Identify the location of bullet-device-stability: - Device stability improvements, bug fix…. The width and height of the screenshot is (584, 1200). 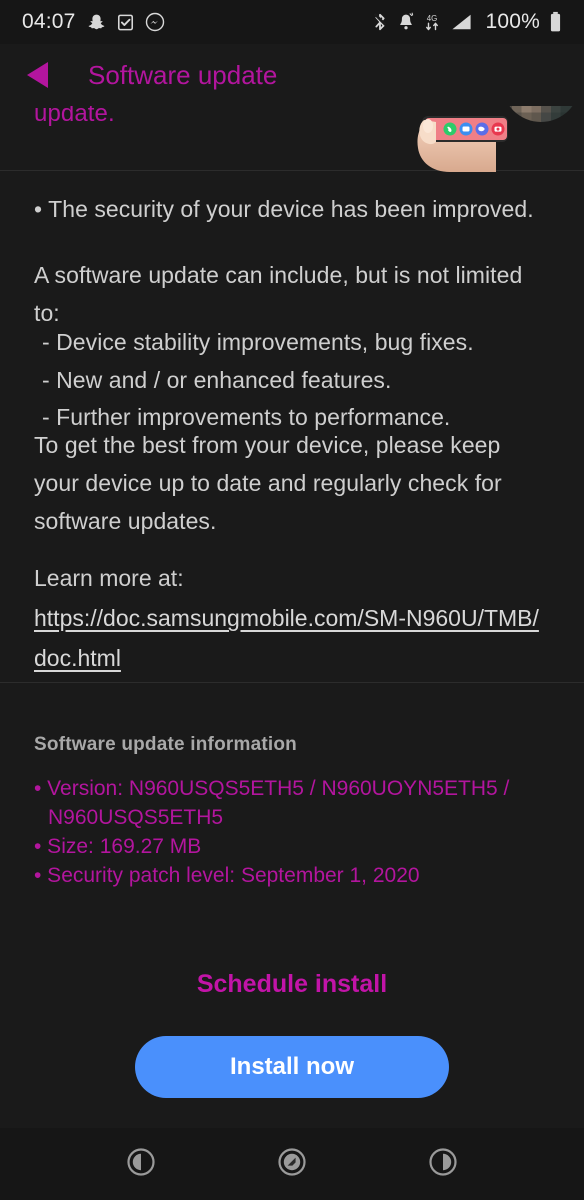
(258, 342).